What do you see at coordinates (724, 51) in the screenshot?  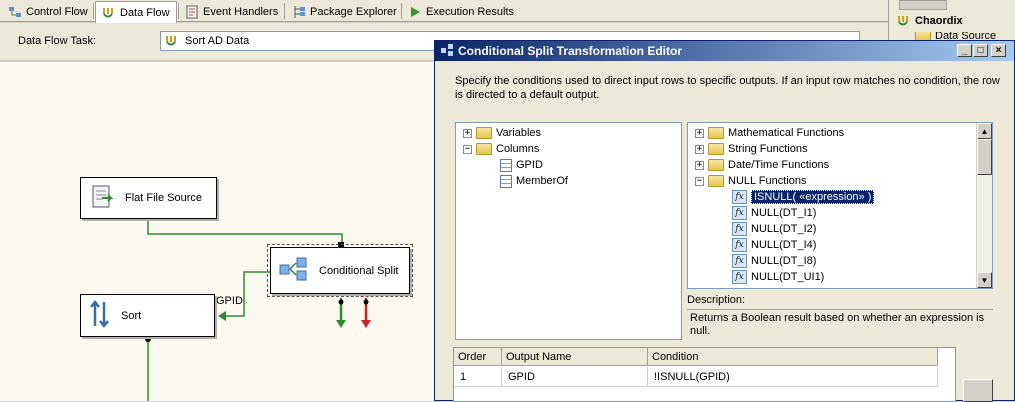 I see `dialog-title-bar: Conditional Split Transformation Editor` at bounding box center [724, 51].